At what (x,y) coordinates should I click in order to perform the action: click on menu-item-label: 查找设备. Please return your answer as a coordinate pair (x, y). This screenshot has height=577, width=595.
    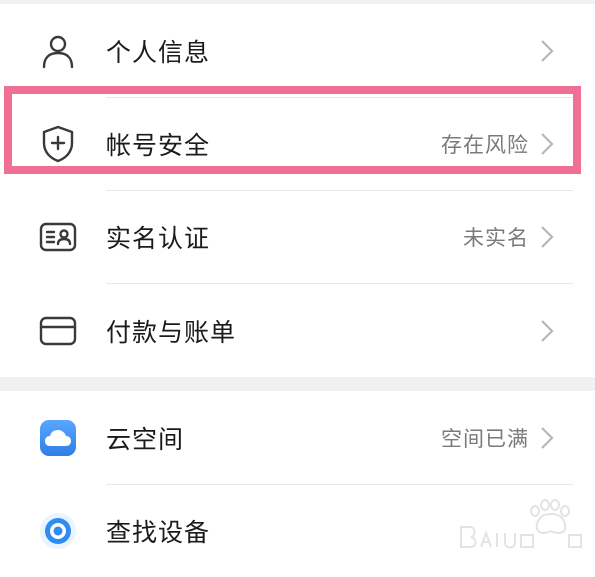
    Looking at the image, I should click on (158, 532).